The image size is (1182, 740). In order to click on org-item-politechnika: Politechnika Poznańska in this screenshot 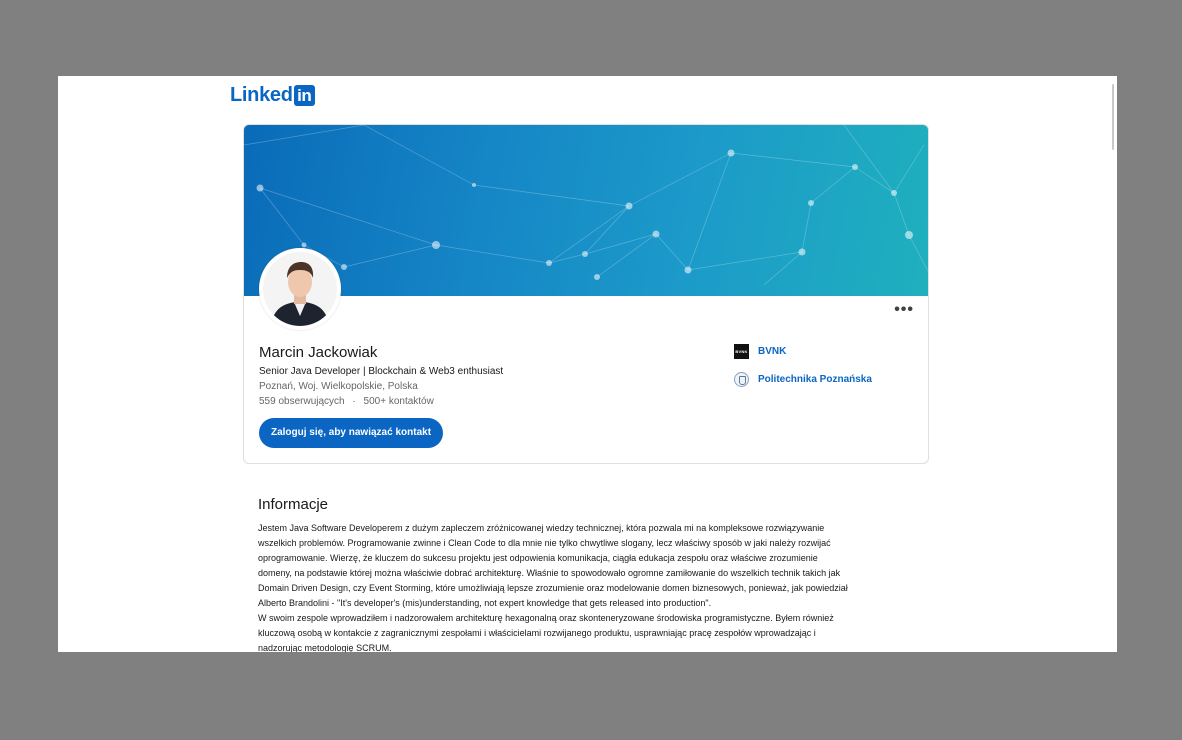, I will do `click(803, 379)`.